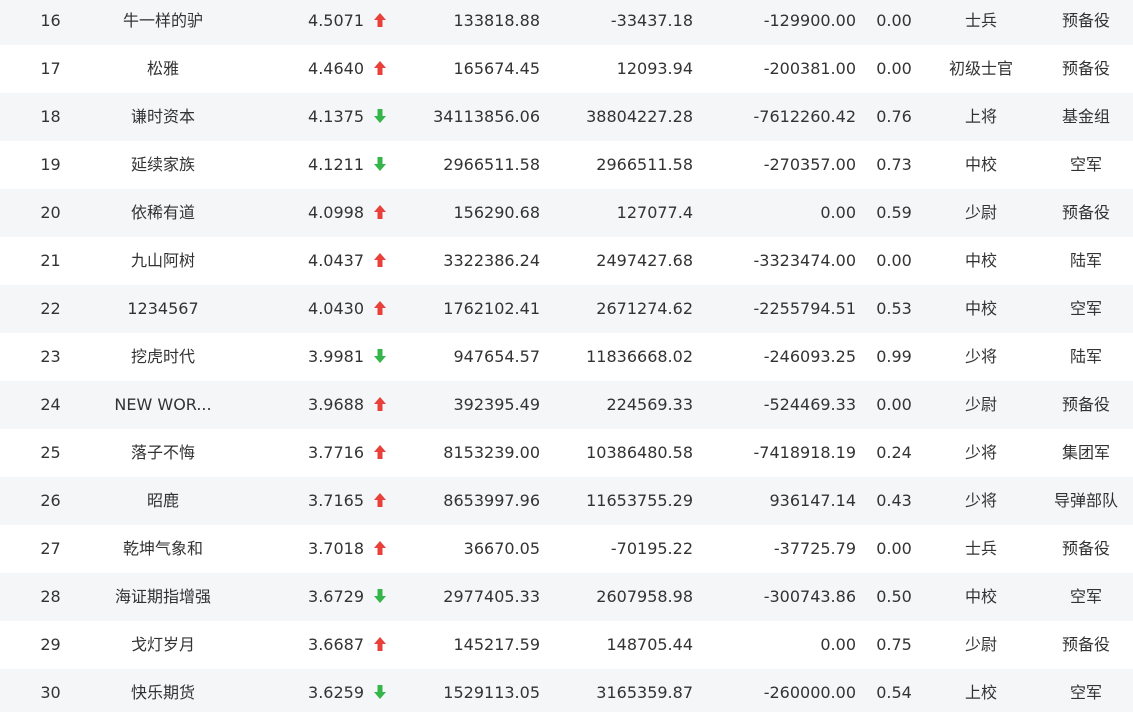 This screenshot has width=1133, height=712. Describe the element at coordinates (639, 116) in the screenshot. I see `value2-cell: 38804227.28` at that location.